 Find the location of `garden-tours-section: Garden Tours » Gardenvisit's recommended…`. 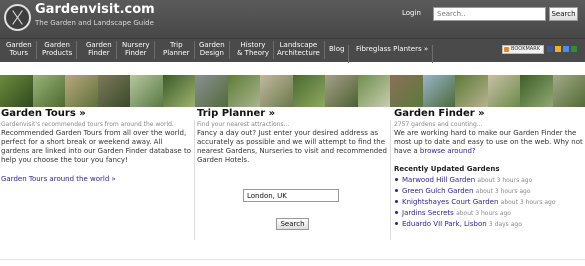

garden-tours-section: Garden Tours » Gardenvisit's recommended… is located at coordinates (96, 146).